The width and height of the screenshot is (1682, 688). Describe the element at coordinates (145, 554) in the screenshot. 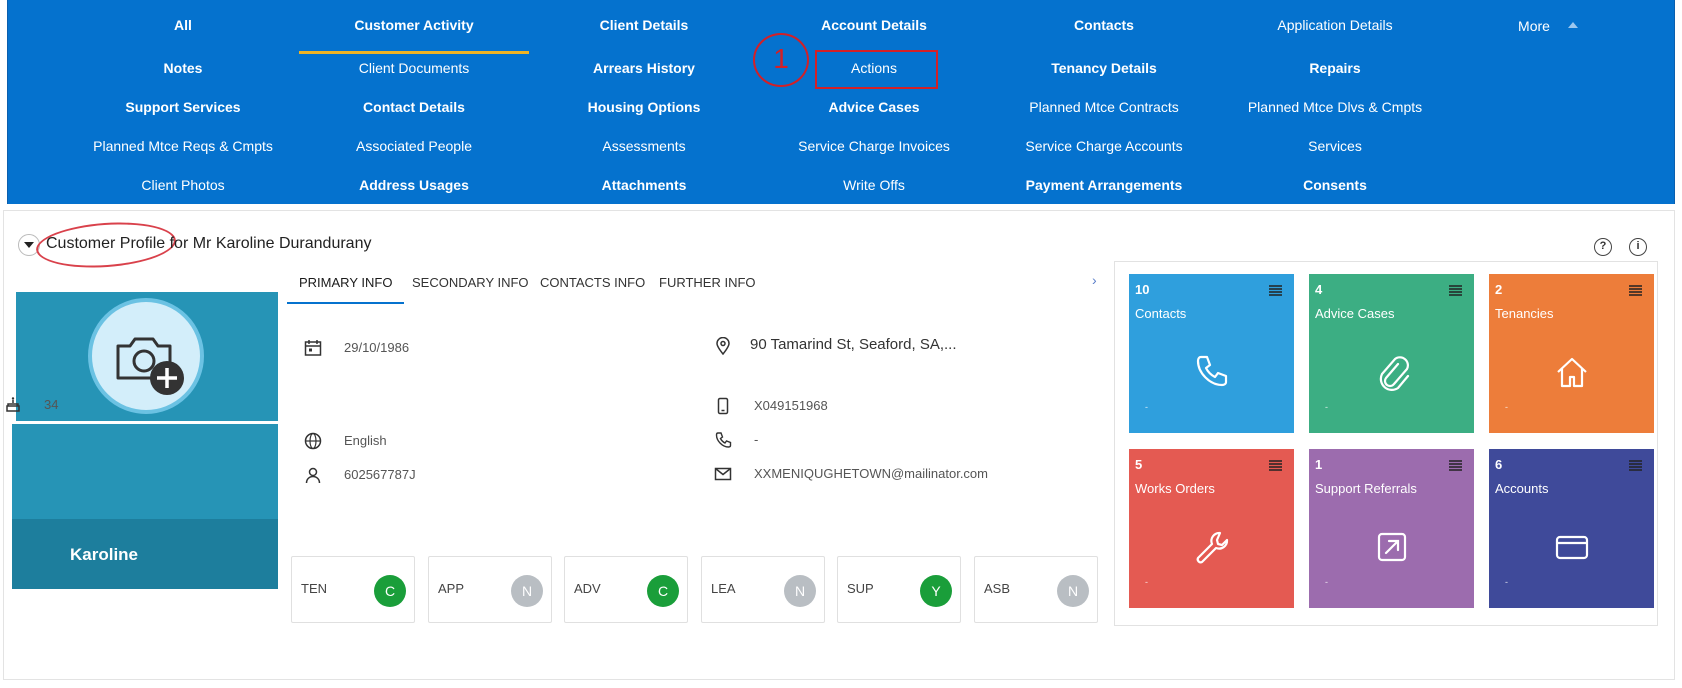

I see `name-band: Karoline` at that location.